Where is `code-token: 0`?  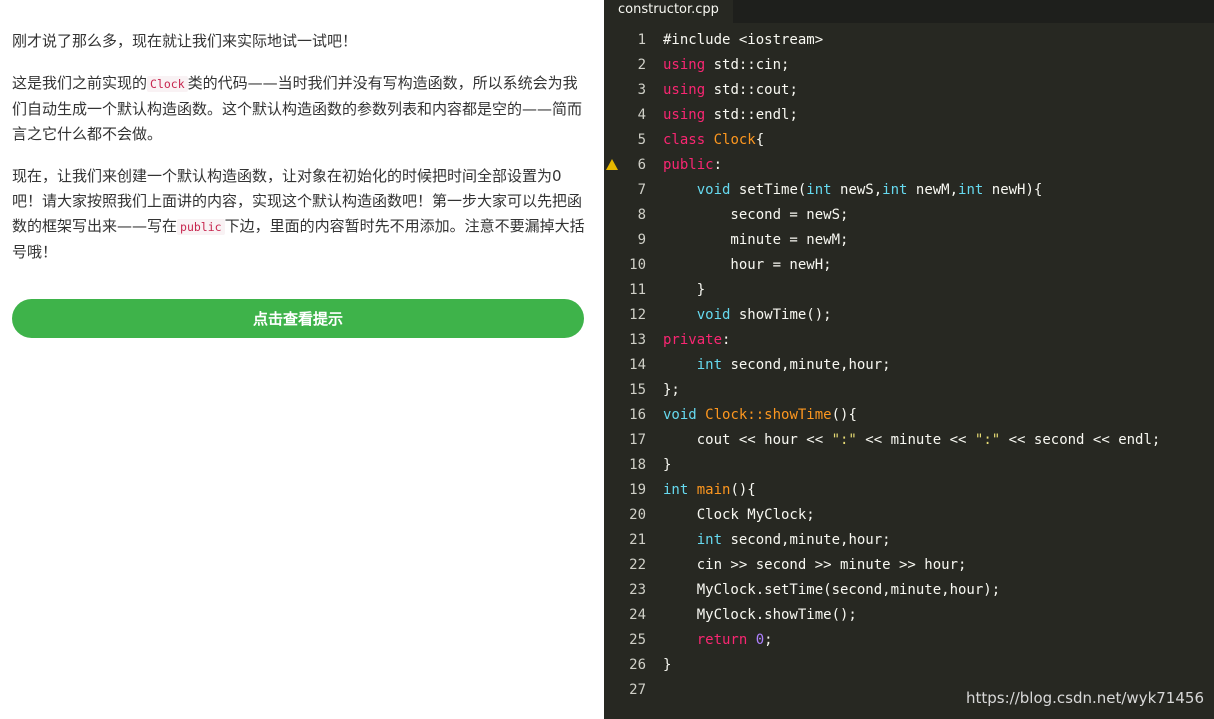 code-token: 0 is located at coordinates (760, 640).